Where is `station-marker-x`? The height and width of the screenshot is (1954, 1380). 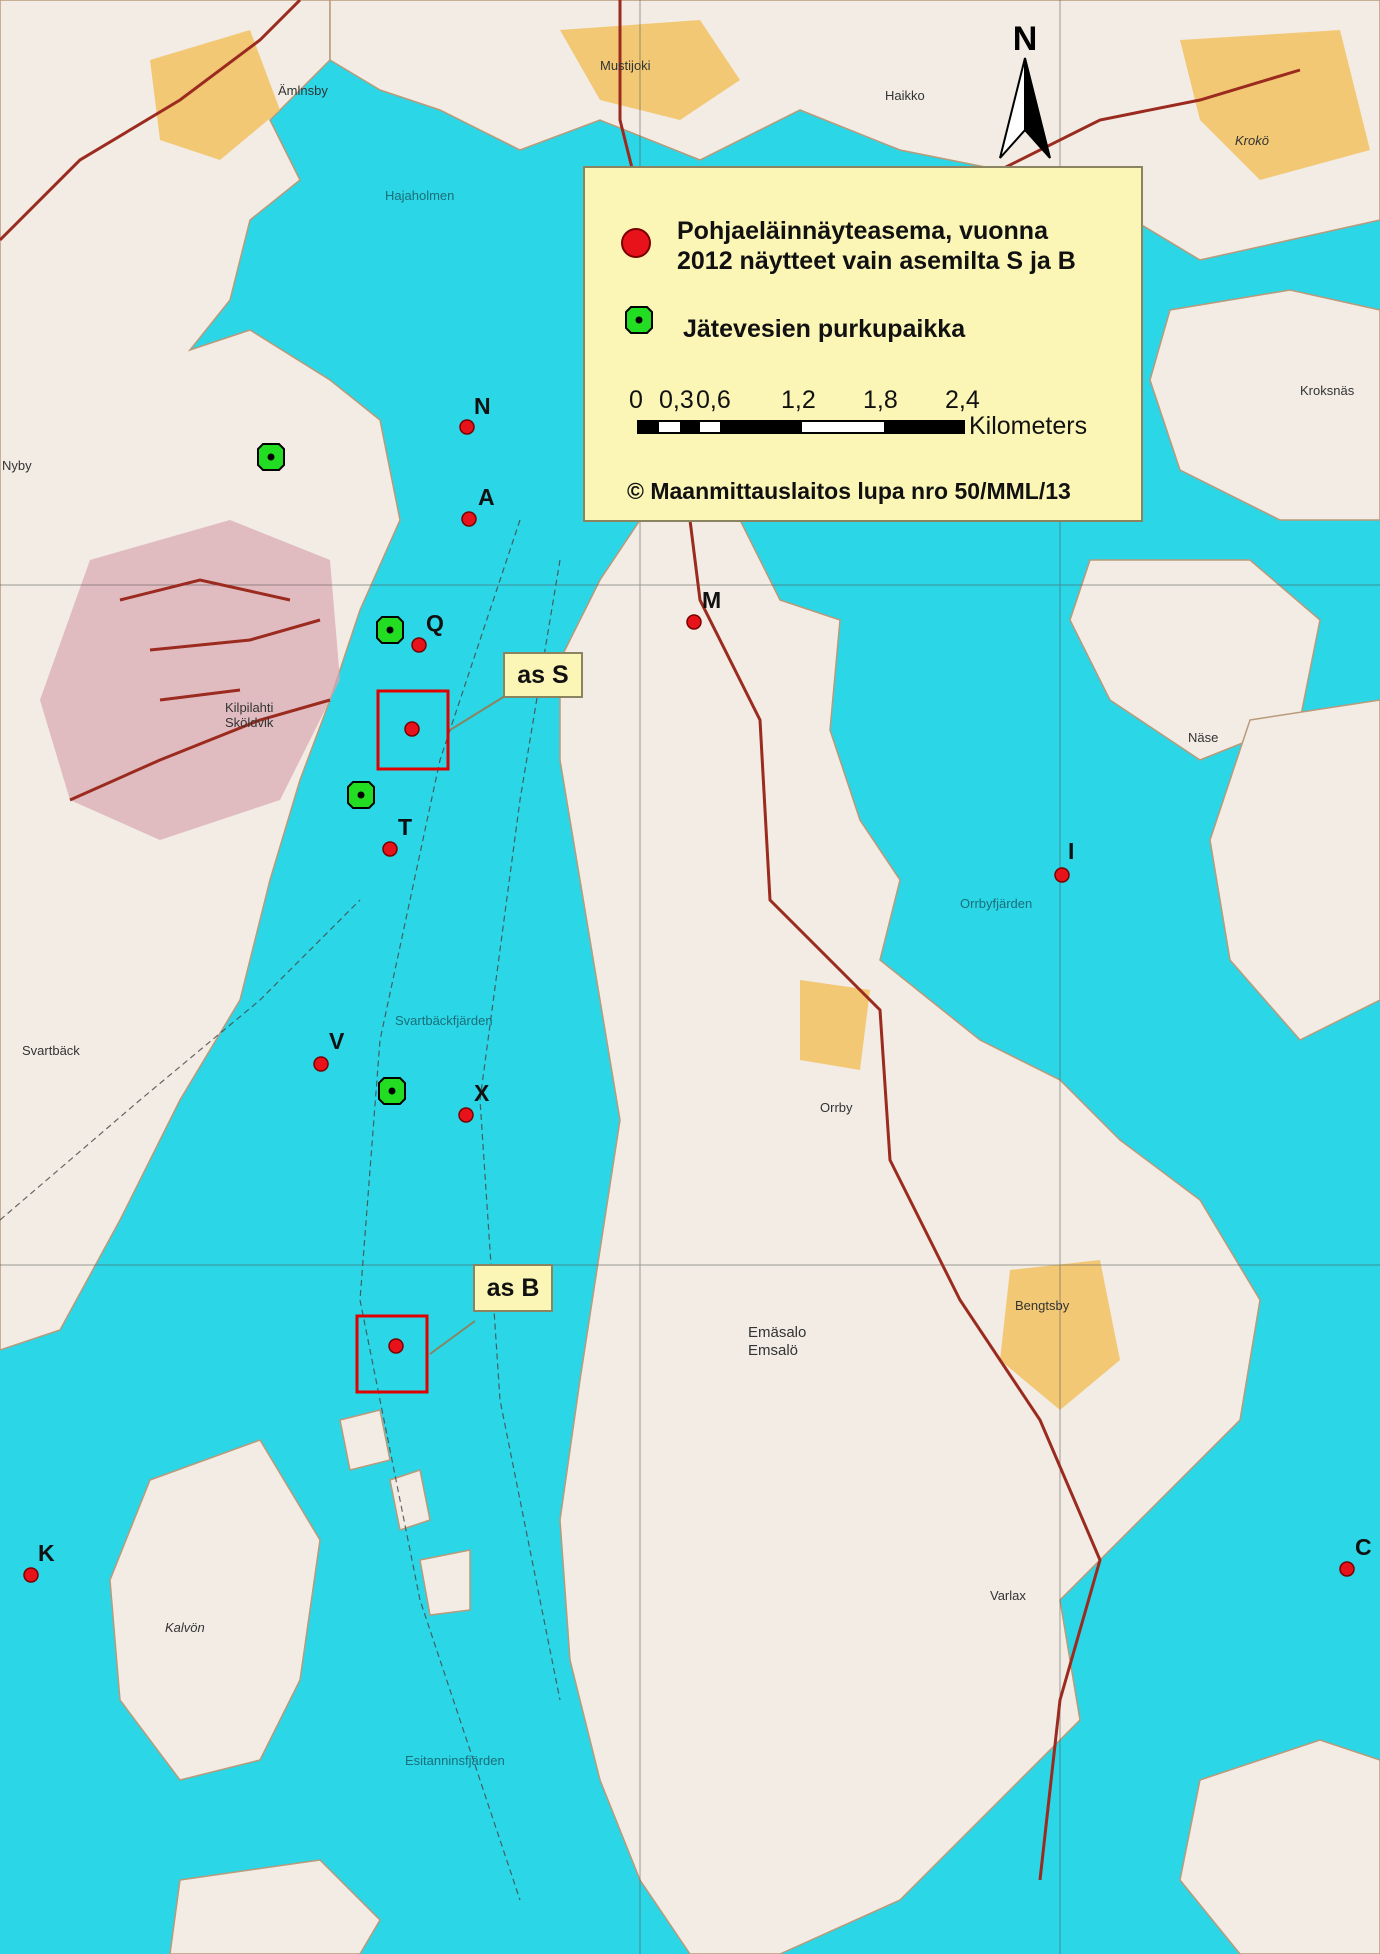
station-marker-x is located at coordinates (466, 1115).